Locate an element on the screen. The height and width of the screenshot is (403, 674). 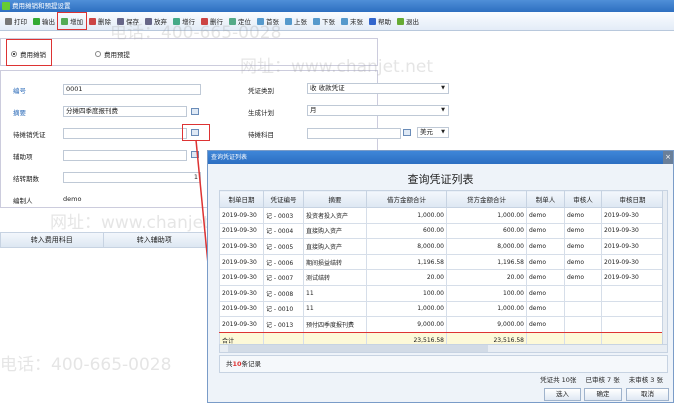
table-row: 2019-09-30 记 - 0010 11 1,000.00 1,000.00 demo is located at coordinates (441, 309).